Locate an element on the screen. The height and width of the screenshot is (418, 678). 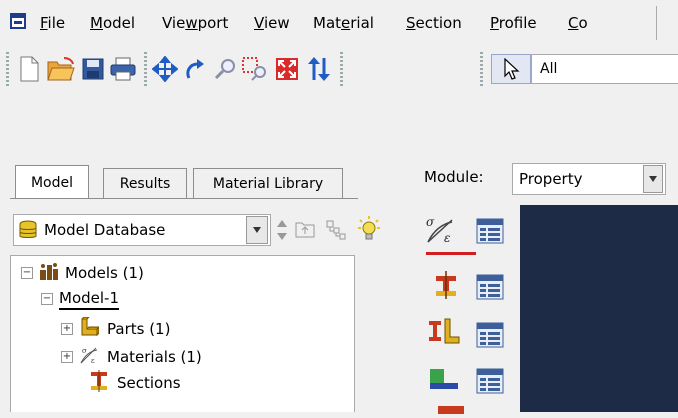
tree-item-label: Models (1) is located at coordinates (104, 273).